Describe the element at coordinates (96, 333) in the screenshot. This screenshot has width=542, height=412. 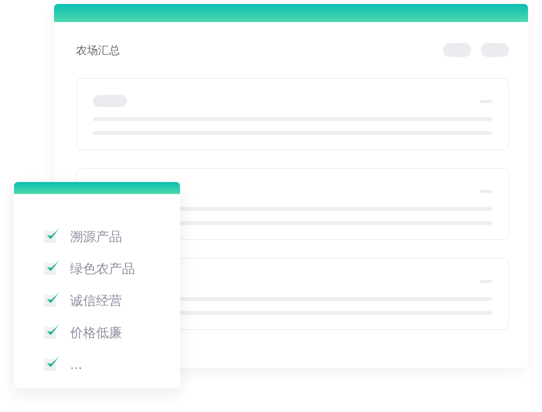
I see `feature-label: 价格低廉` at that location.